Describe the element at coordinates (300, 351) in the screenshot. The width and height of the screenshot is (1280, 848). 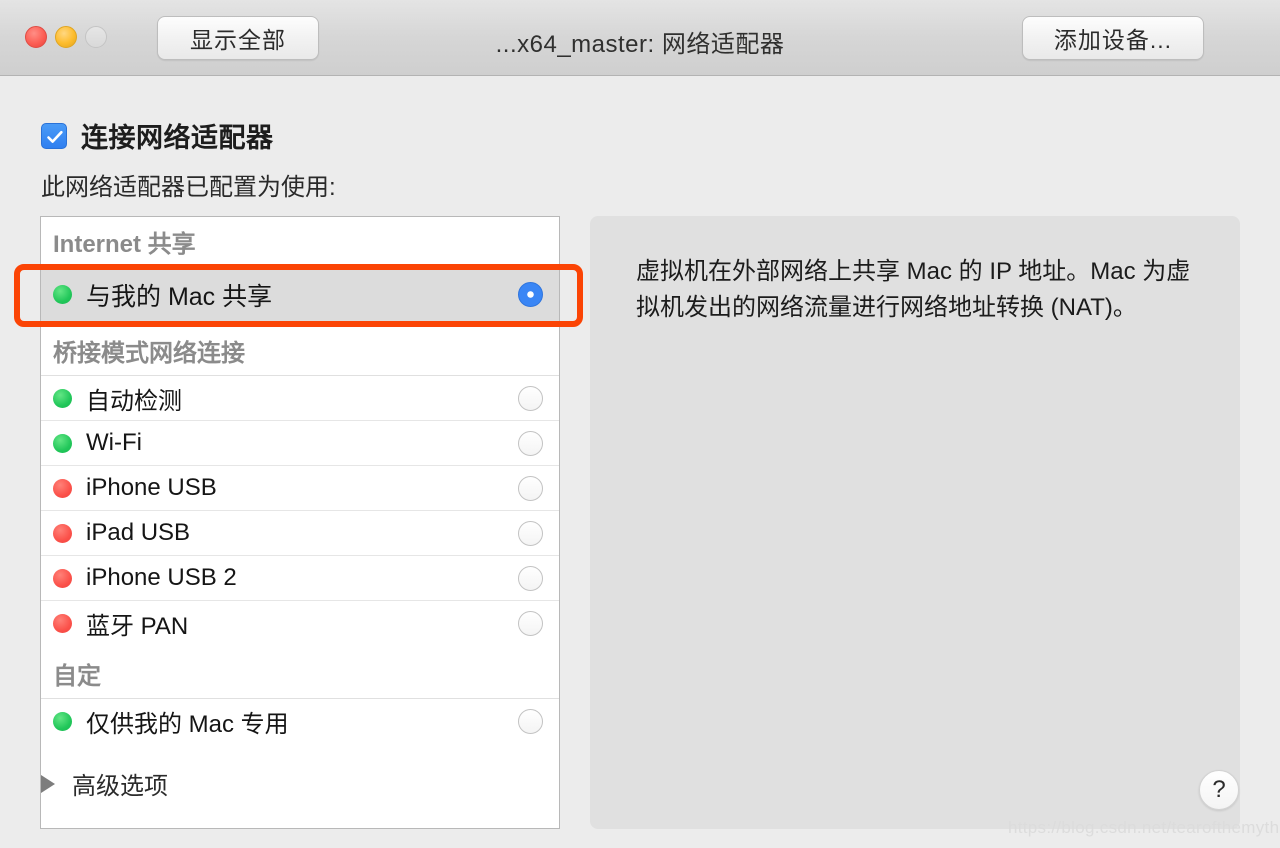
I see `group-header-bridged-networking: 桥接模式网络连接` at that location.